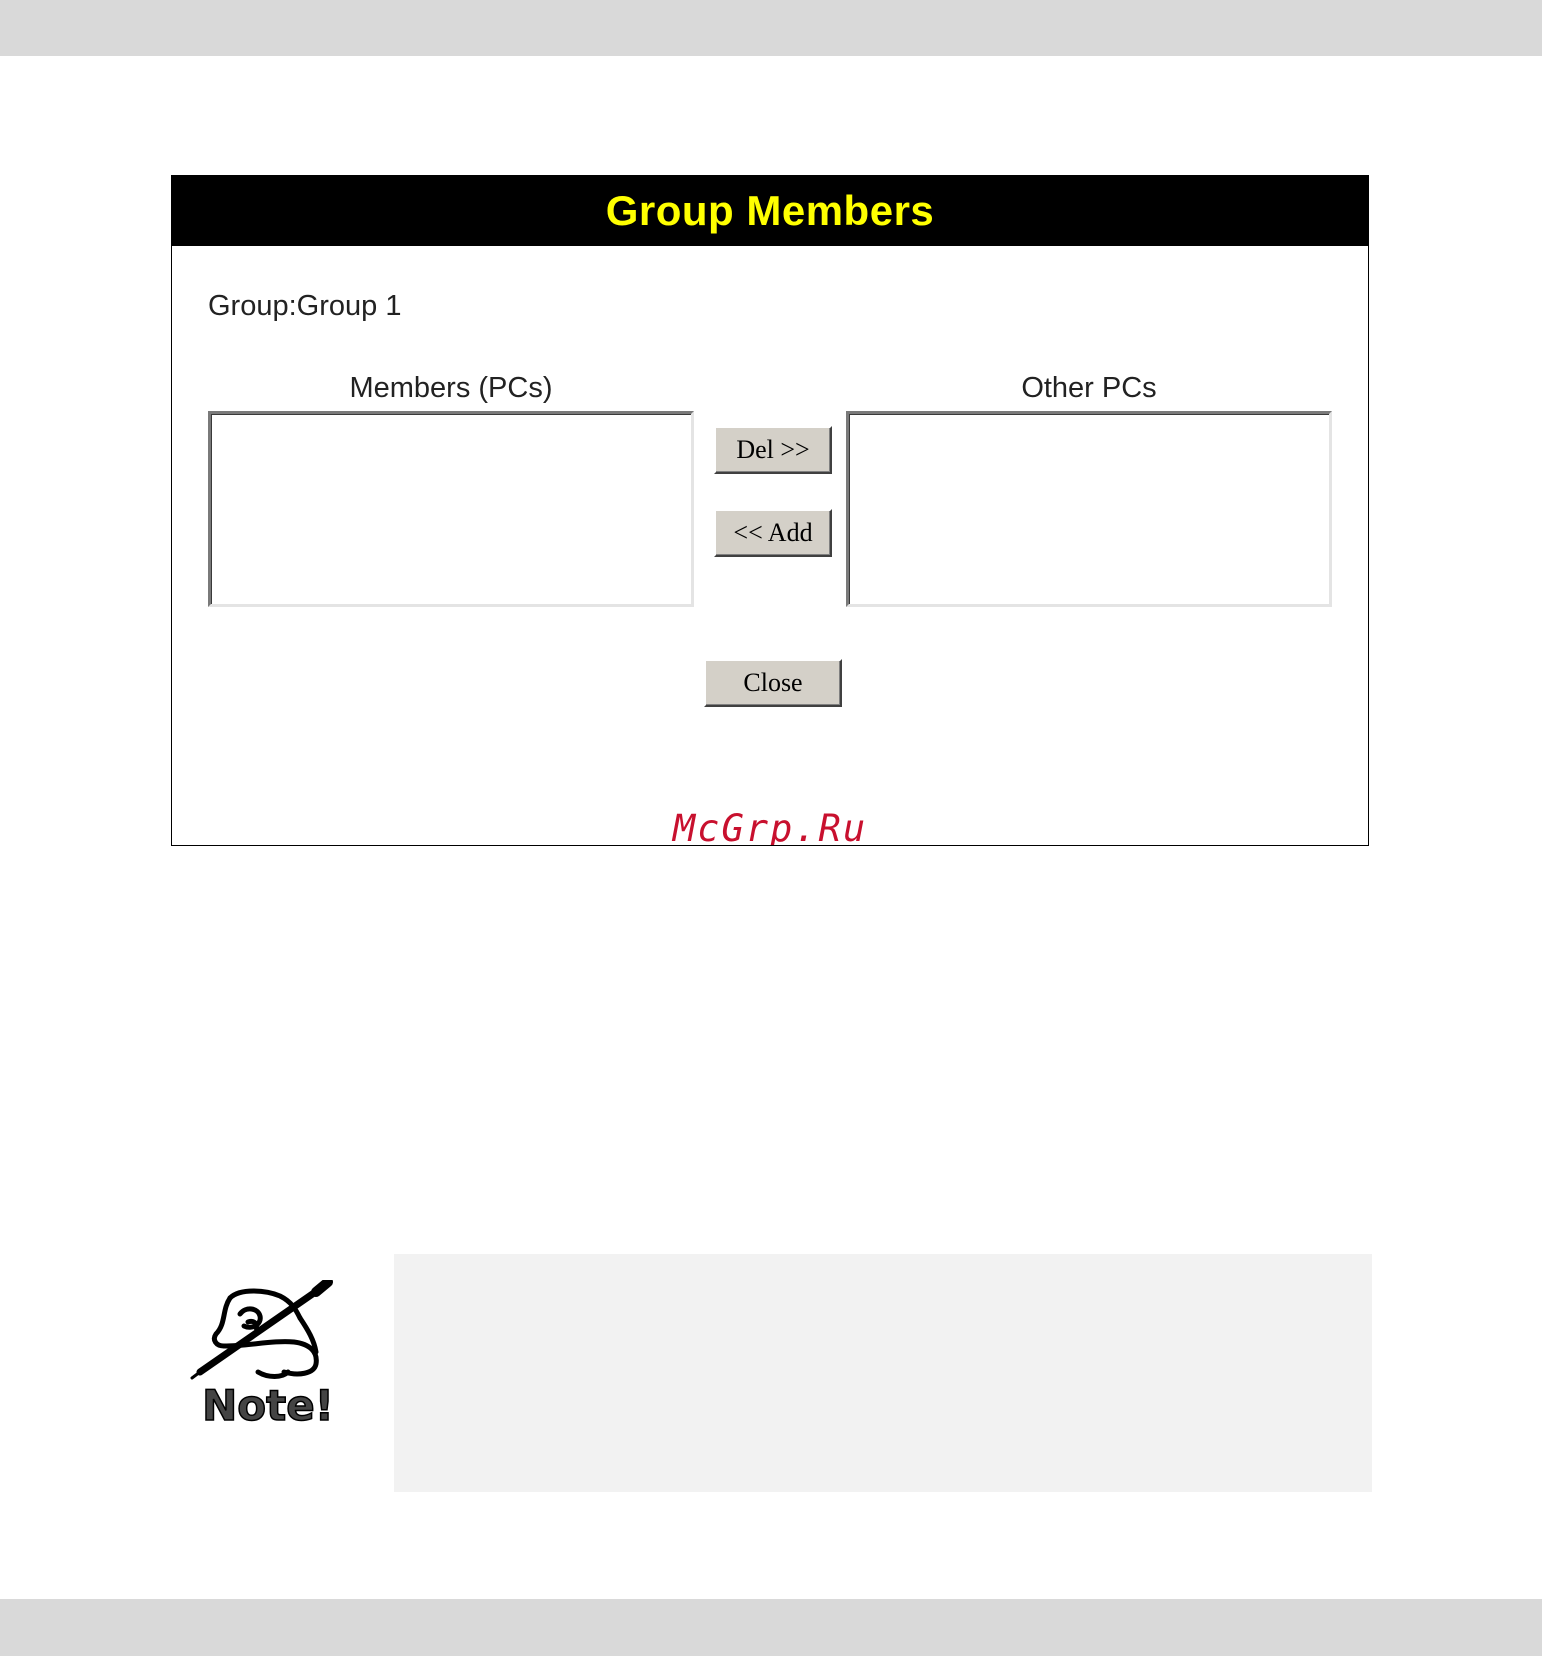  I want to click on close-button: Close, so click(773, 683).